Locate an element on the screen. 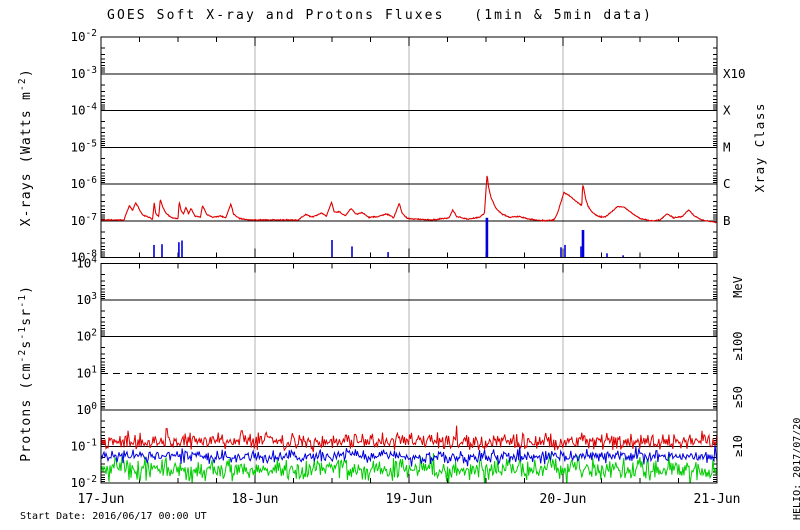 Image resolution: width=800 pixels, height=530 pixels. xray-short-flux-spikes is located at coordinates (388, 237).